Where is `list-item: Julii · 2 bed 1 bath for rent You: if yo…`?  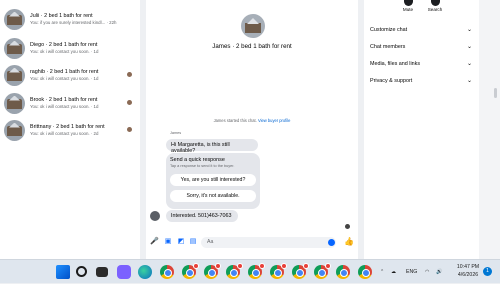 list-item: Julii · 2 bed 1 bath for rent You: if yo… is located at coordinates (71, 19).